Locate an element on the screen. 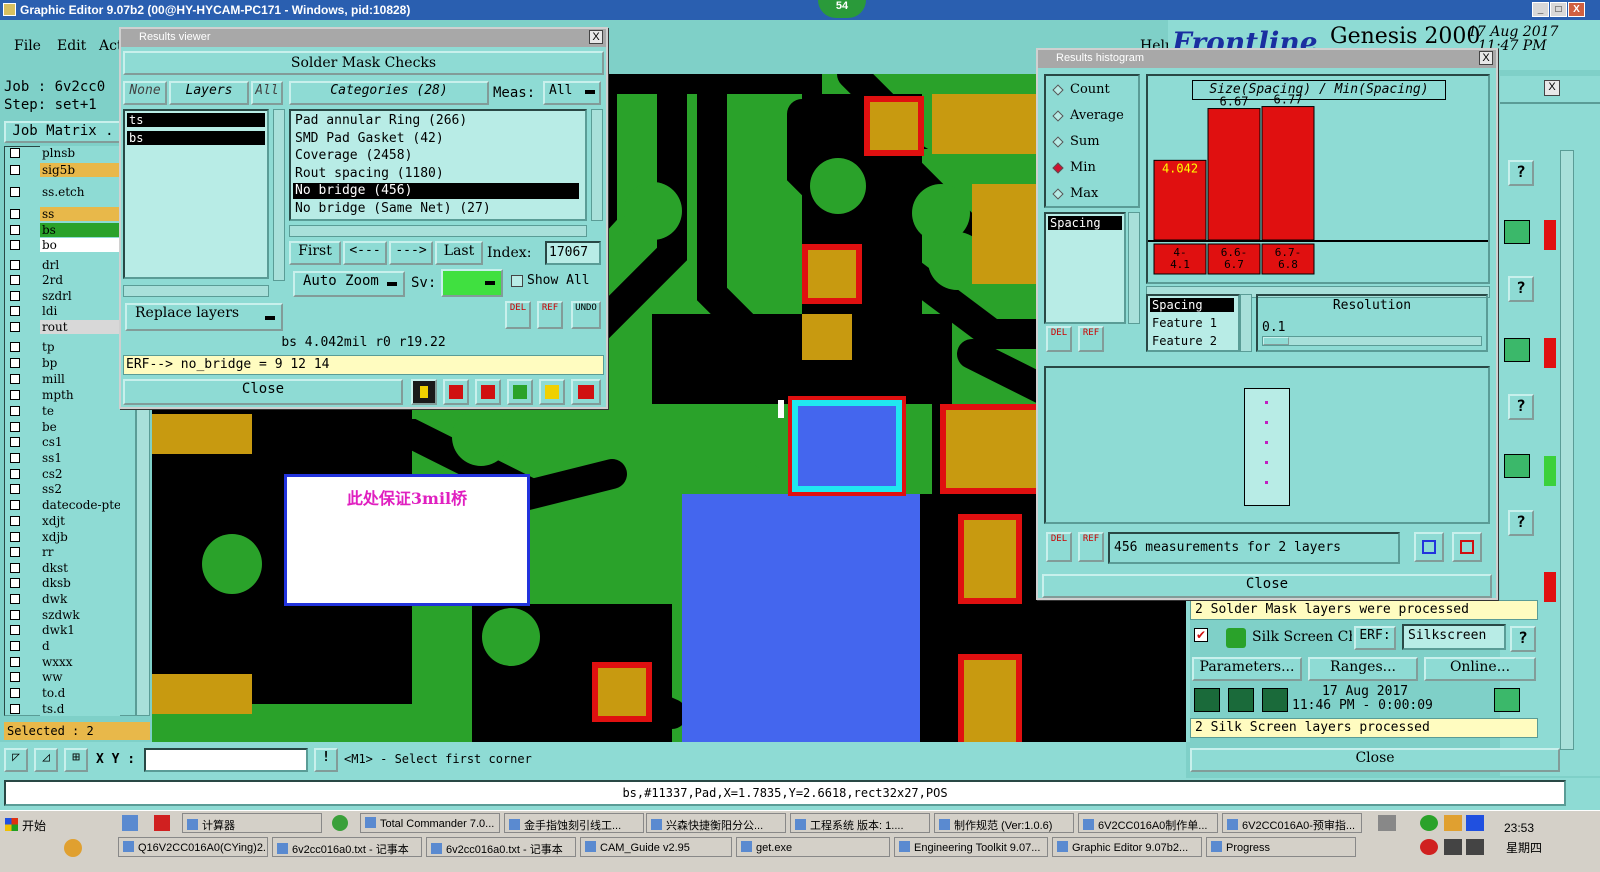  layer-name: sig5b is located at coordinates (80, 170).